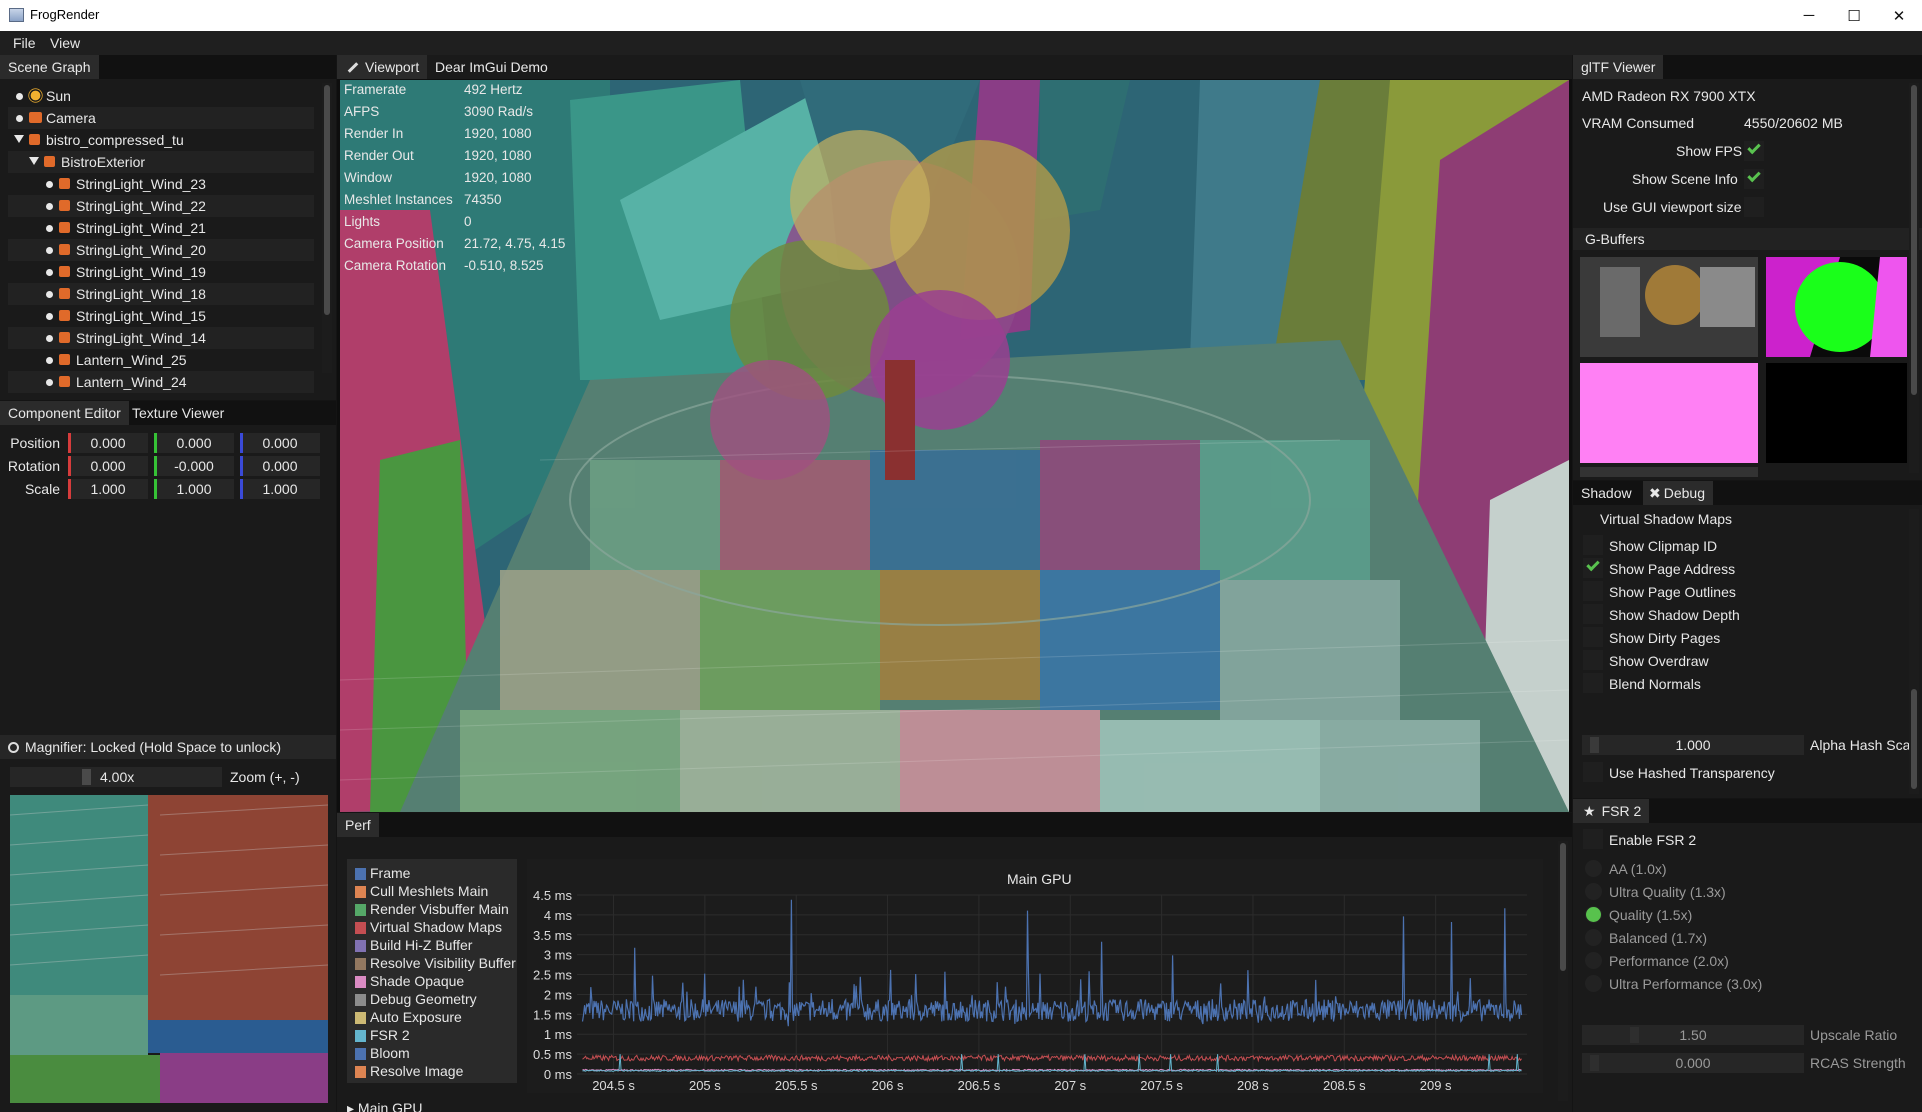  Describe the element at coordinates (161, 272) in the screenshot. I see `scene-tree-item: StringLight_Wind_19` at that location.